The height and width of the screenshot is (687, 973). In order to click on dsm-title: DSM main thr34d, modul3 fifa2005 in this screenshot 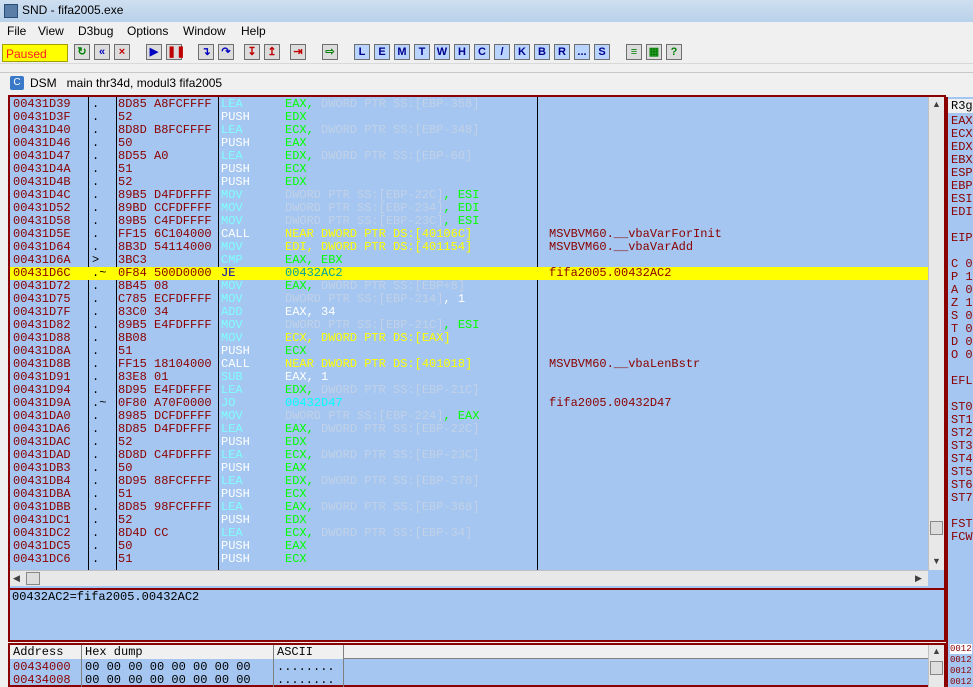, I will do `click(126, 83)`.